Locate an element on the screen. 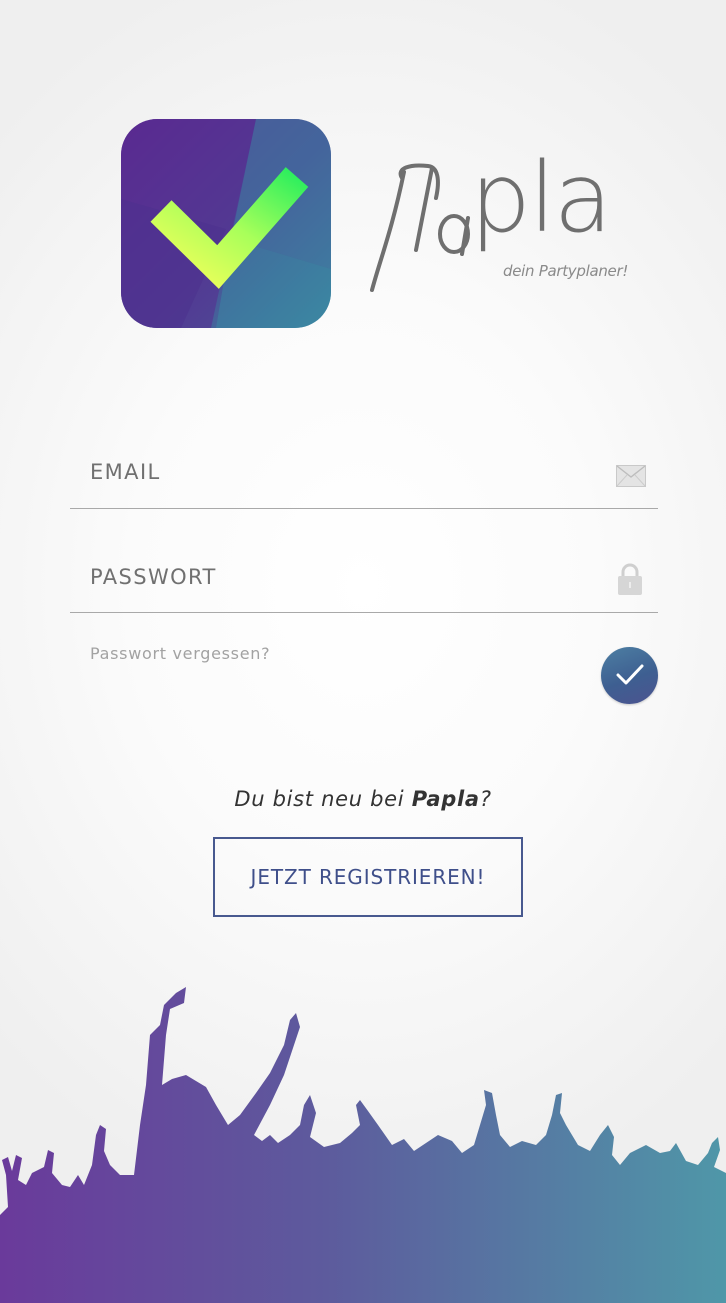 The width and height of the screenshot is (726, 1303). email-input is located at coordinates (340, 472).